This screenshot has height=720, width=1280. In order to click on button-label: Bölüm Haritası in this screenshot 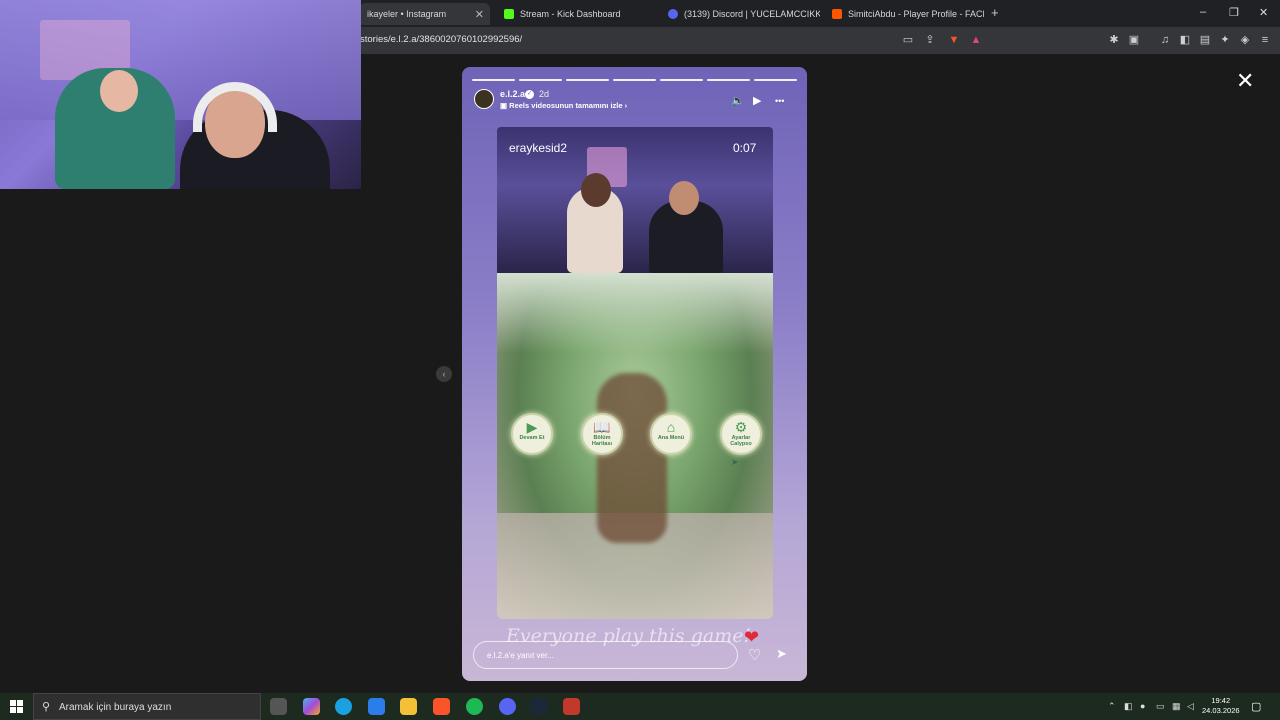, I will do `click(602, 441)`.